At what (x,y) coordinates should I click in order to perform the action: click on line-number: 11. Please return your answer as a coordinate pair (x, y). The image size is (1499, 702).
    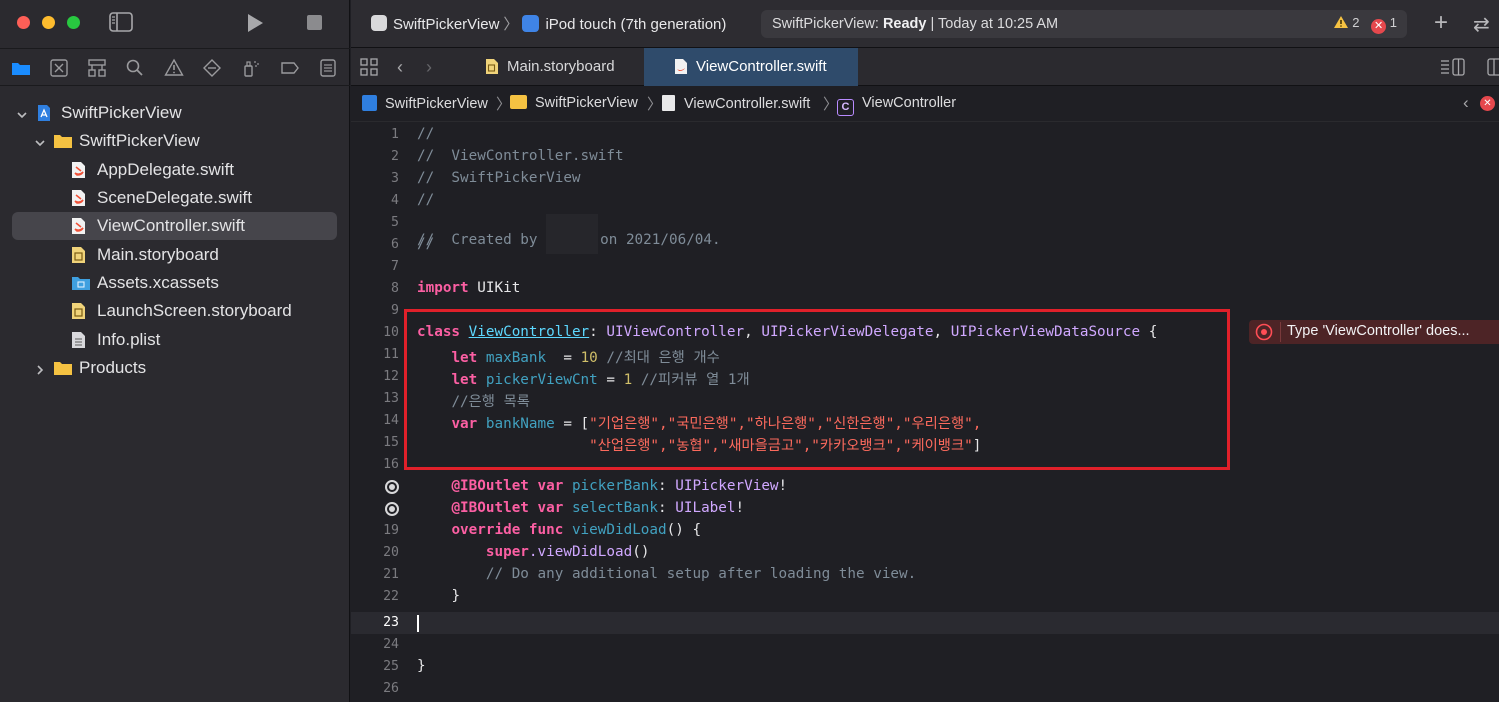
    Looking at the image, I should click on (391, 354).